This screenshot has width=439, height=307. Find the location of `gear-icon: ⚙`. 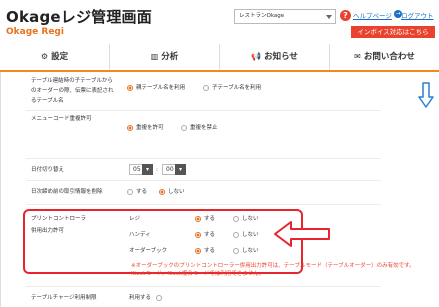

gear-icon: ⚙ is located at coordinates (44, 56).